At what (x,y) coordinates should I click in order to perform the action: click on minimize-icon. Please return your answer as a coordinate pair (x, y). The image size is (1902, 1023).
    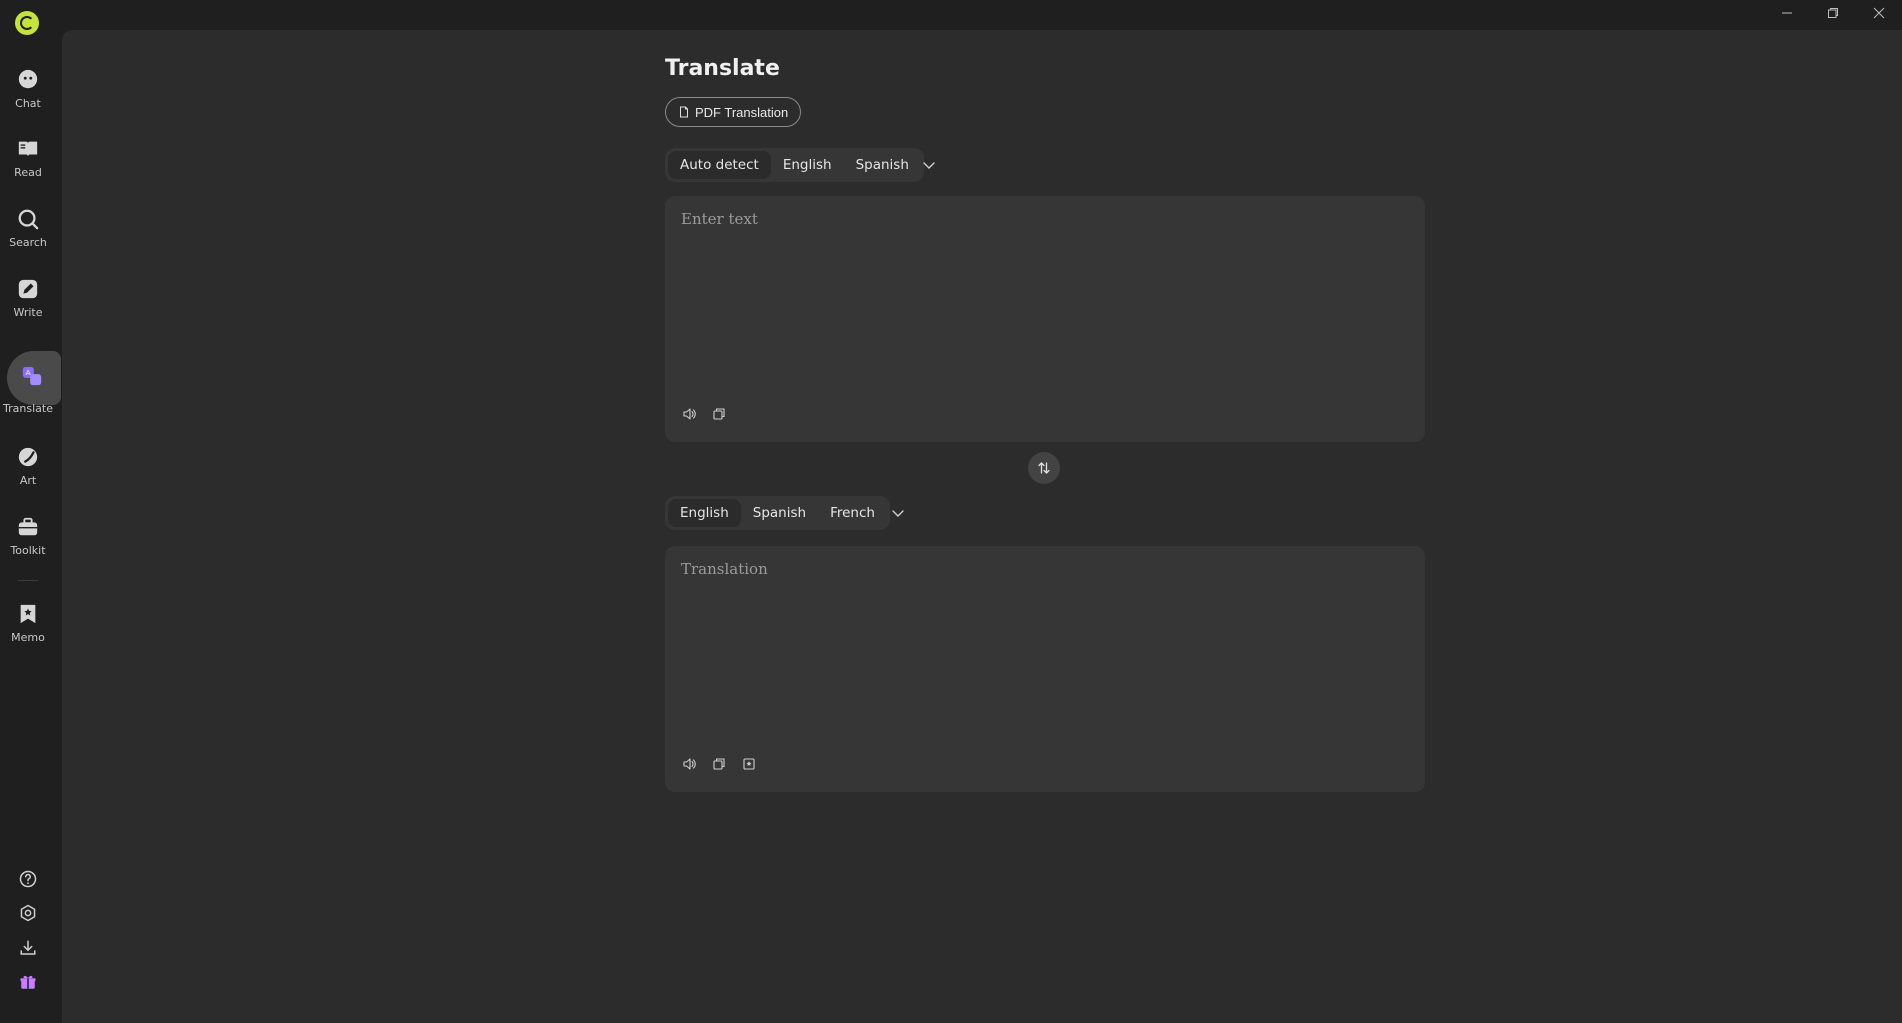
    Looking at the image, I should click on (1787, 13).